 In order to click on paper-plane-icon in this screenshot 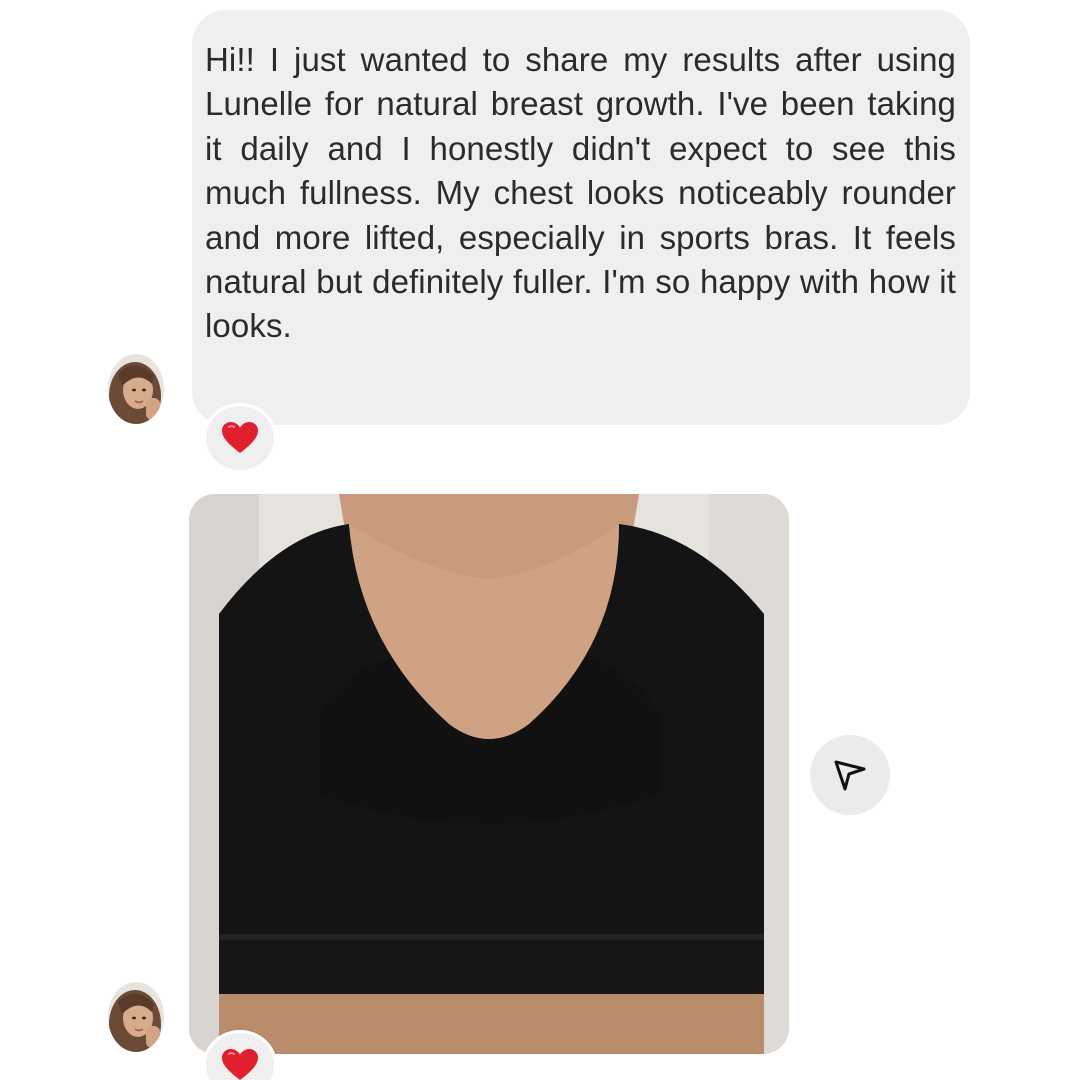, I will do `click(850, 775)`.